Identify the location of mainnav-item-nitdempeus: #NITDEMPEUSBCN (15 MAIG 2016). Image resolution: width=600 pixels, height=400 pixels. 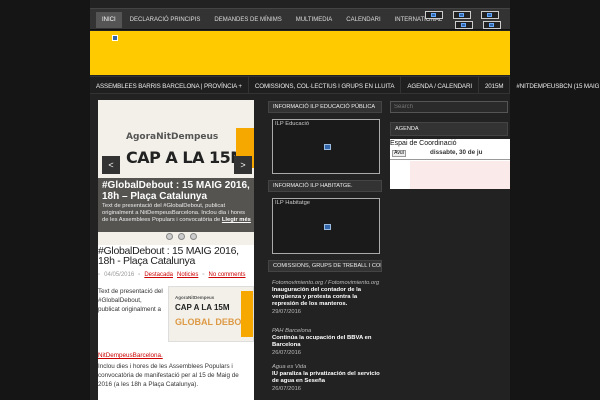
(555, 85).